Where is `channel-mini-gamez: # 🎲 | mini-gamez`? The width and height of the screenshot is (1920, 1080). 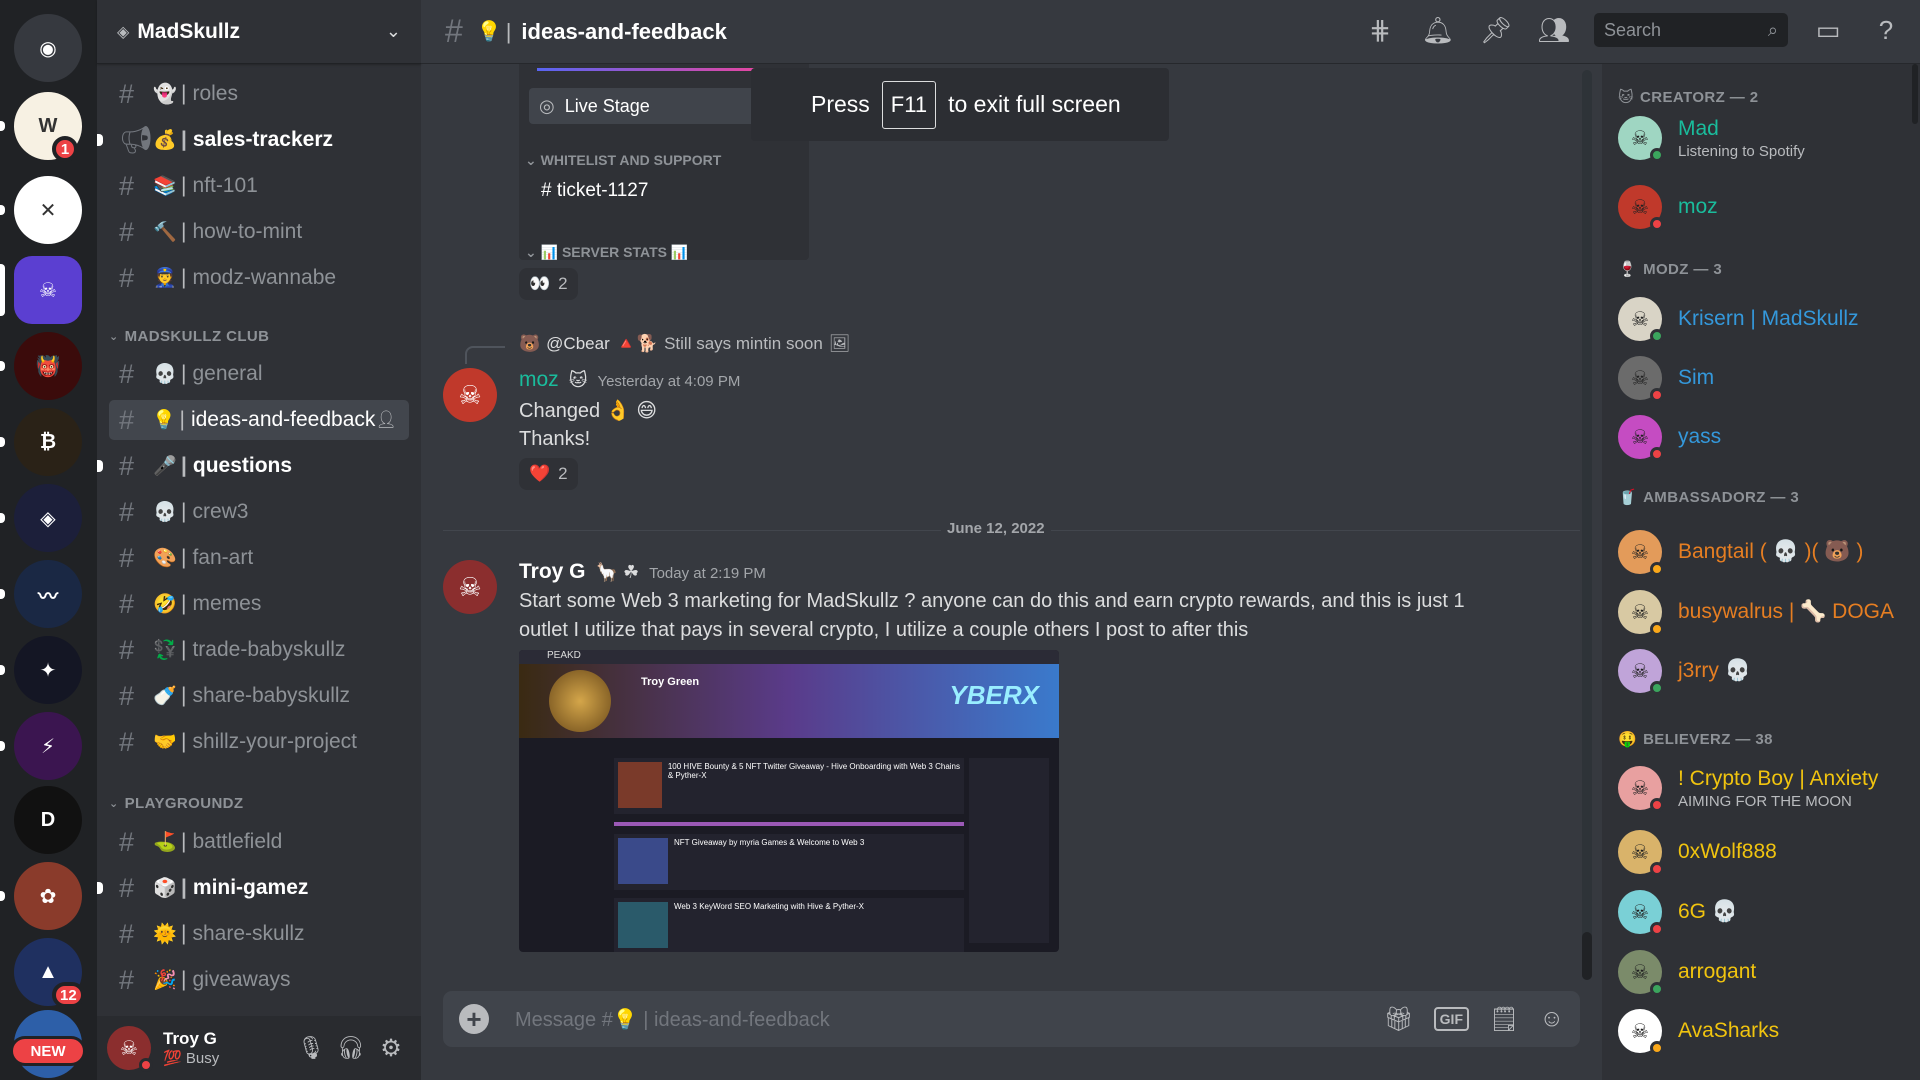 channel-mini-gamez: # 🎲 | mini-gamez is located at coordinates (253, 888).